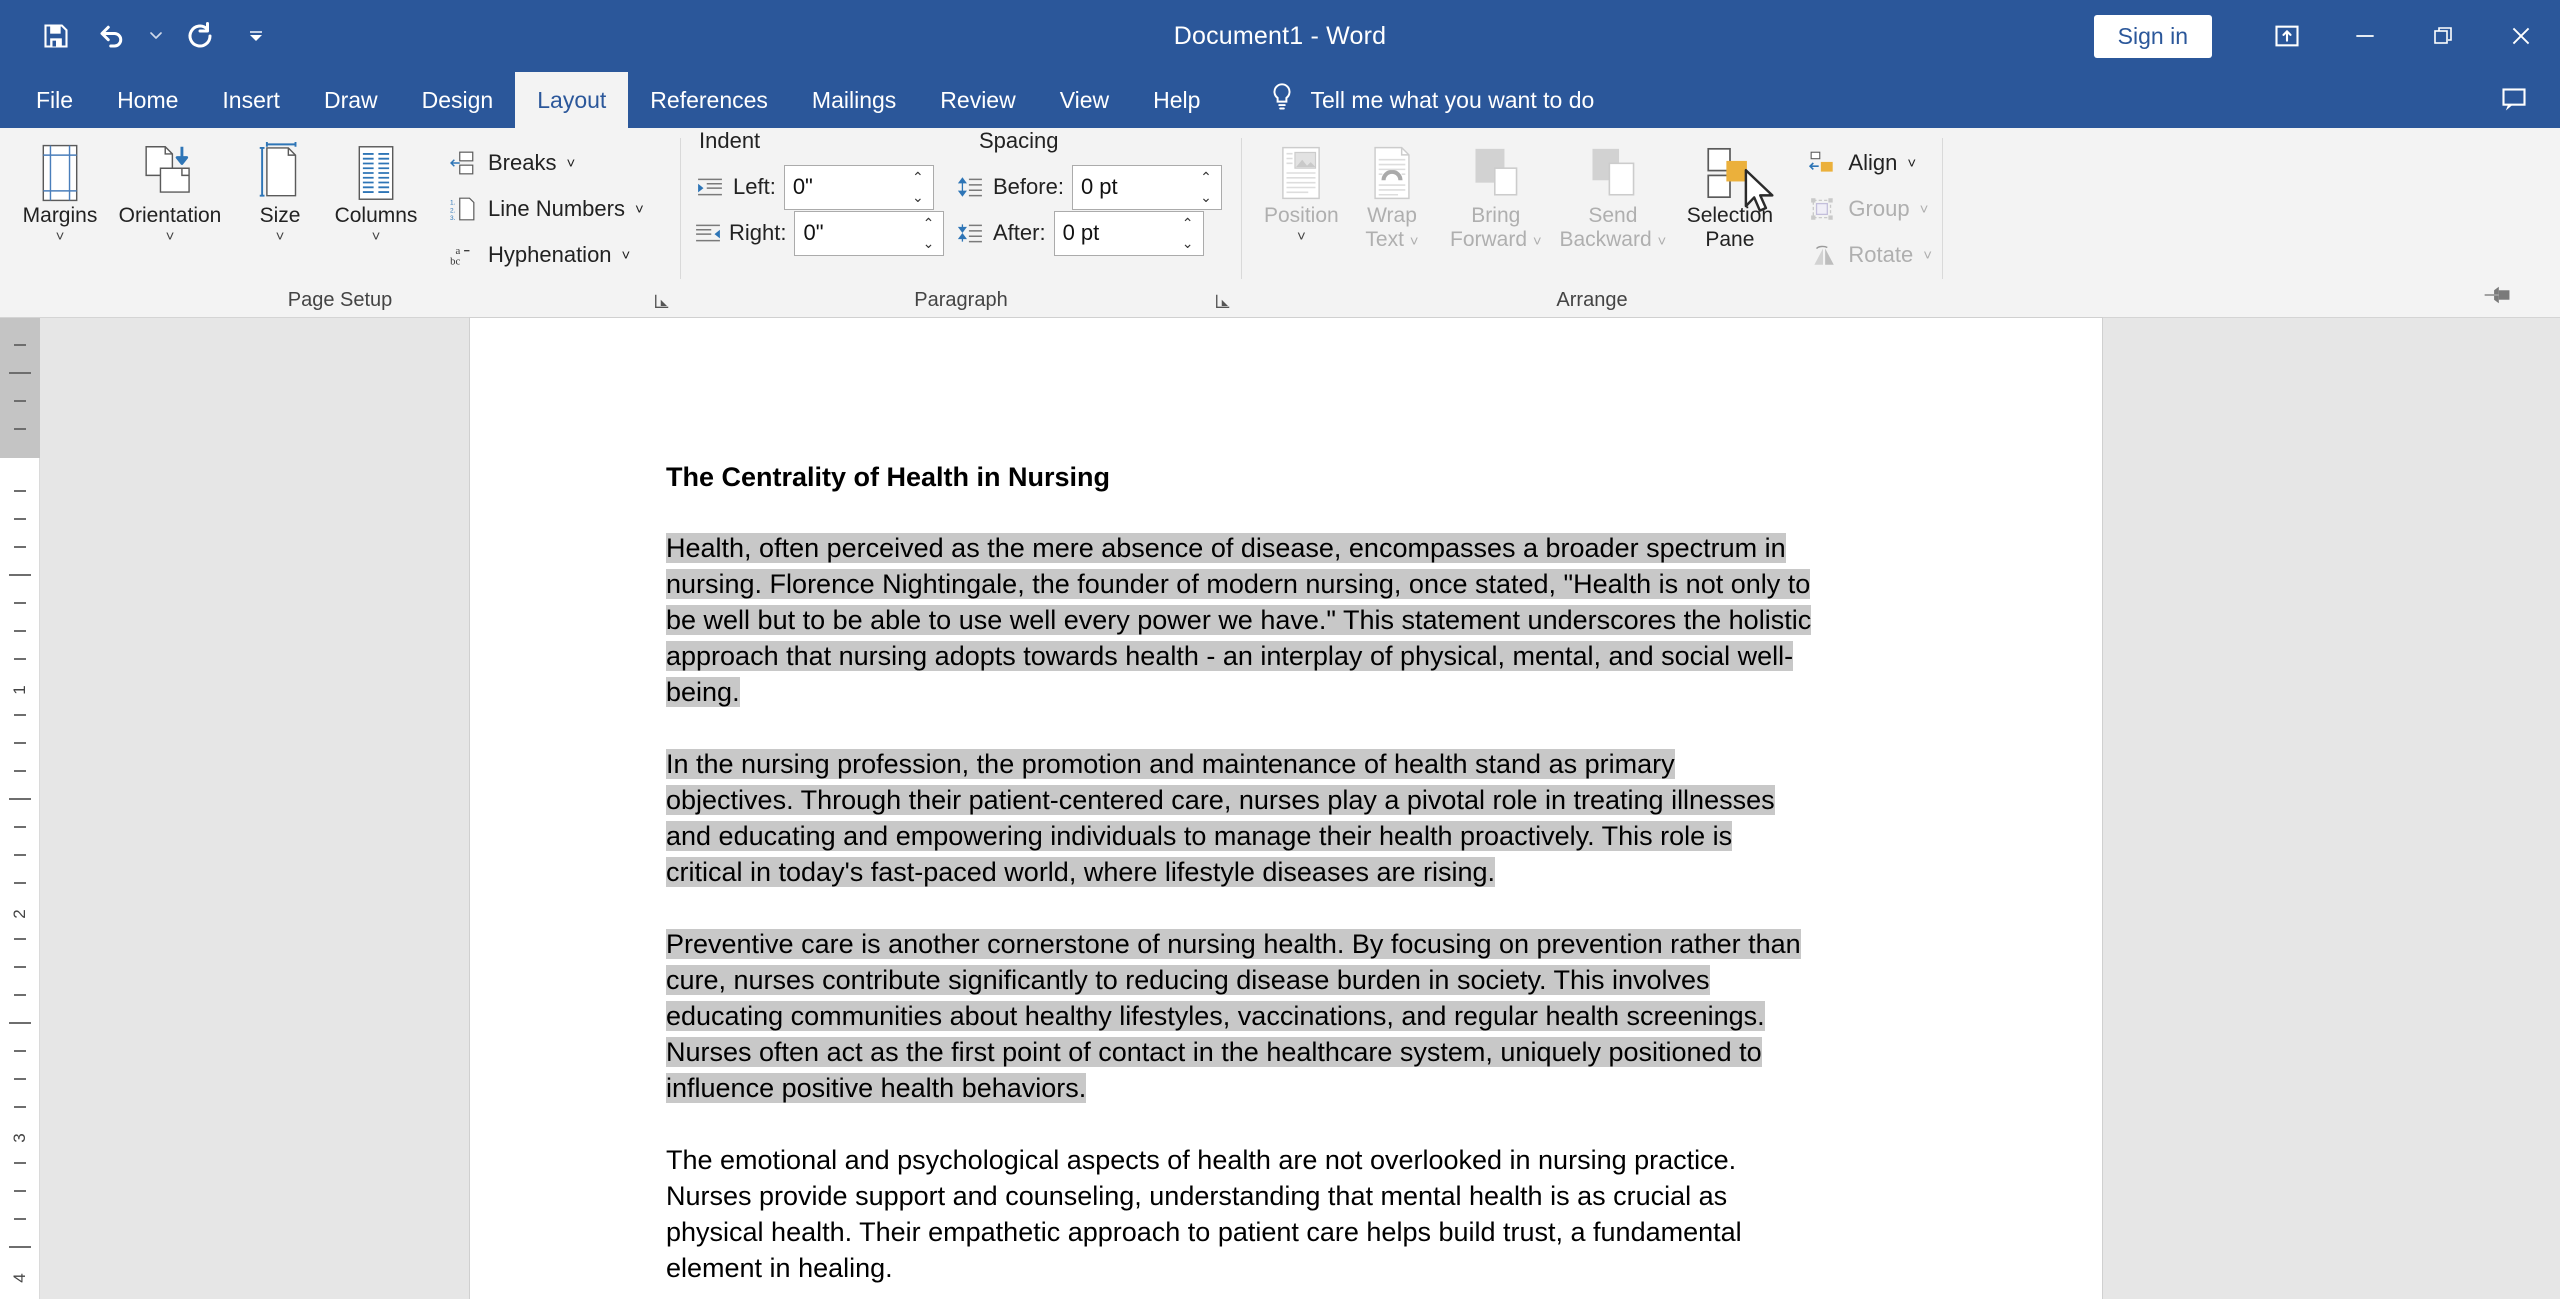 This screenshot has width=2560, height=1299. Describe the element at coordinates (141, 36) in the screenshot. I see `quick-access-toolbar` at that location.